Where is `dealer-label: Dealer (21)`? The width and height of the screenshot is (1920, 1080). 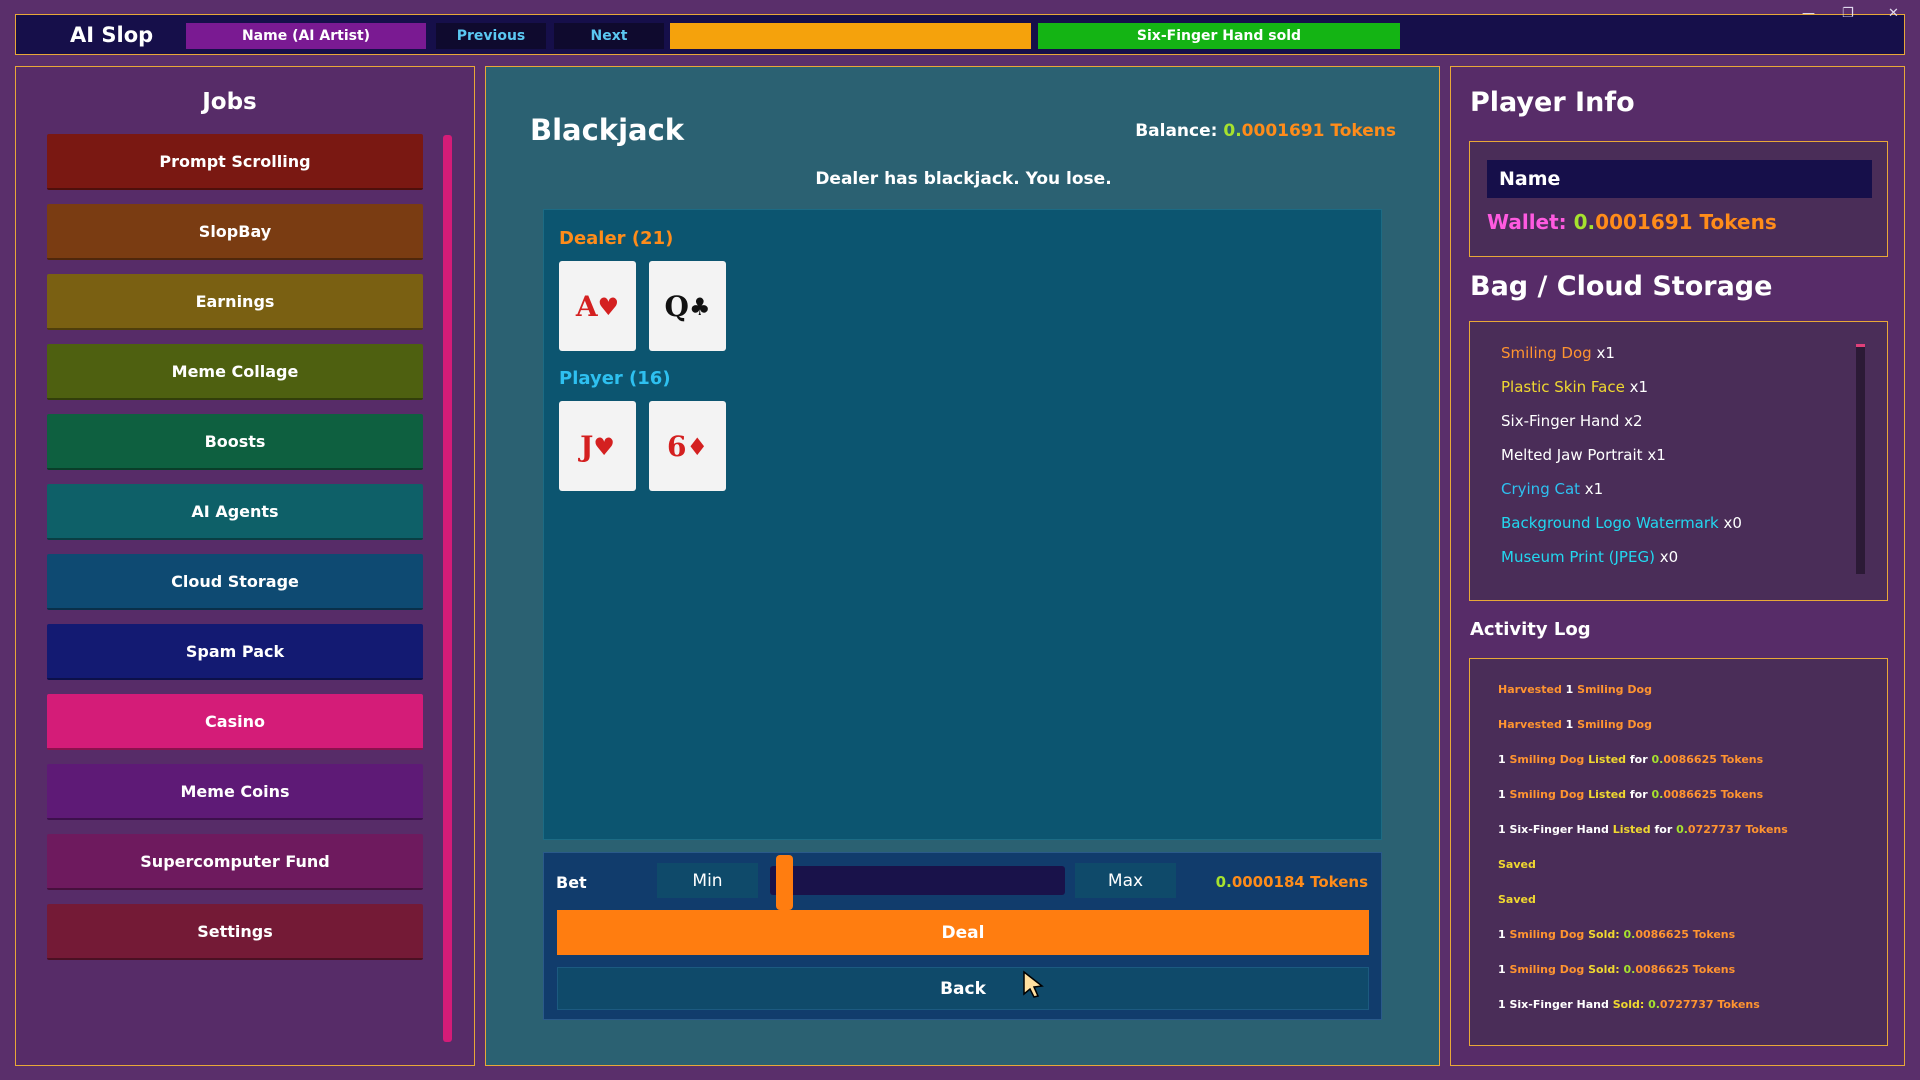
dealer-label: Dealer (21) is located at coordinates (616, 238).